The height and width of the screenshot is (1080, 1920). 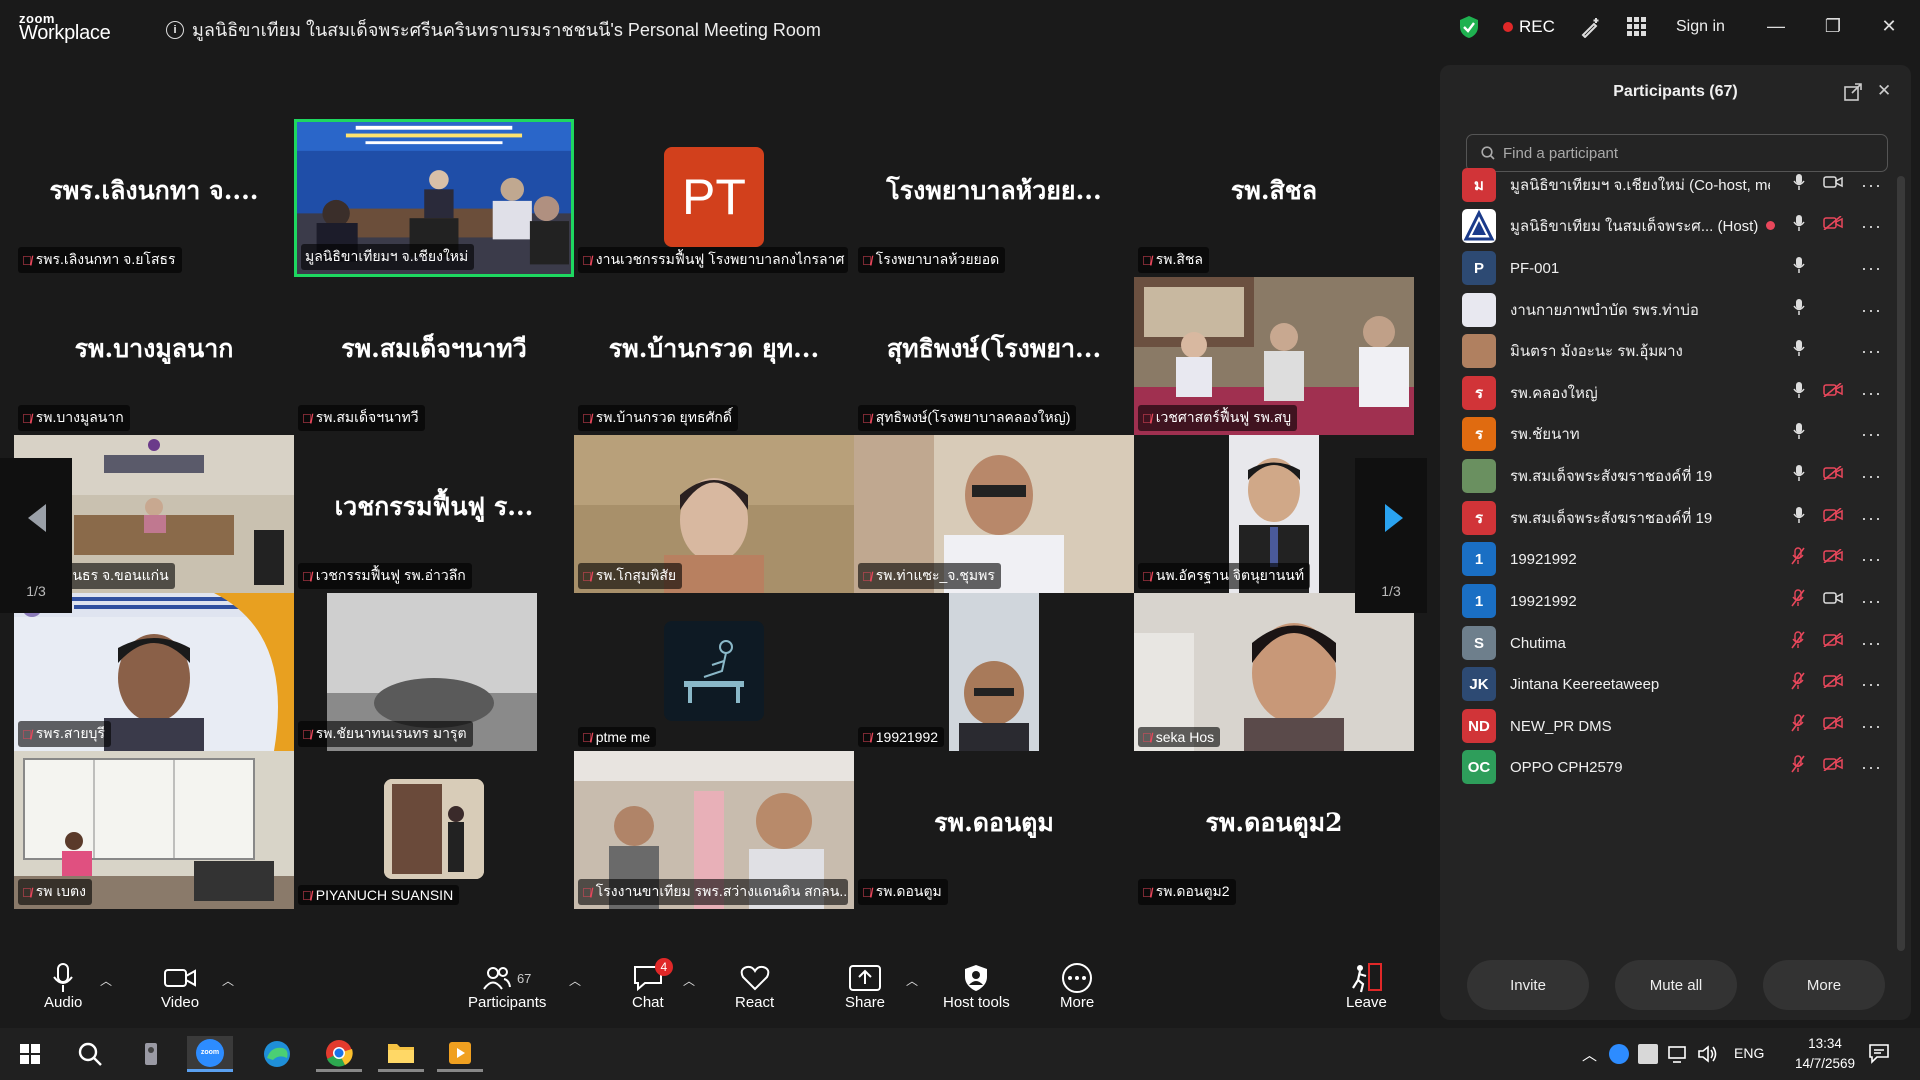 I want to click on participant-tile-active: มูลนิธิขาเทียมฯ จ.เชียงใหม่, so click(x=434, y=198).